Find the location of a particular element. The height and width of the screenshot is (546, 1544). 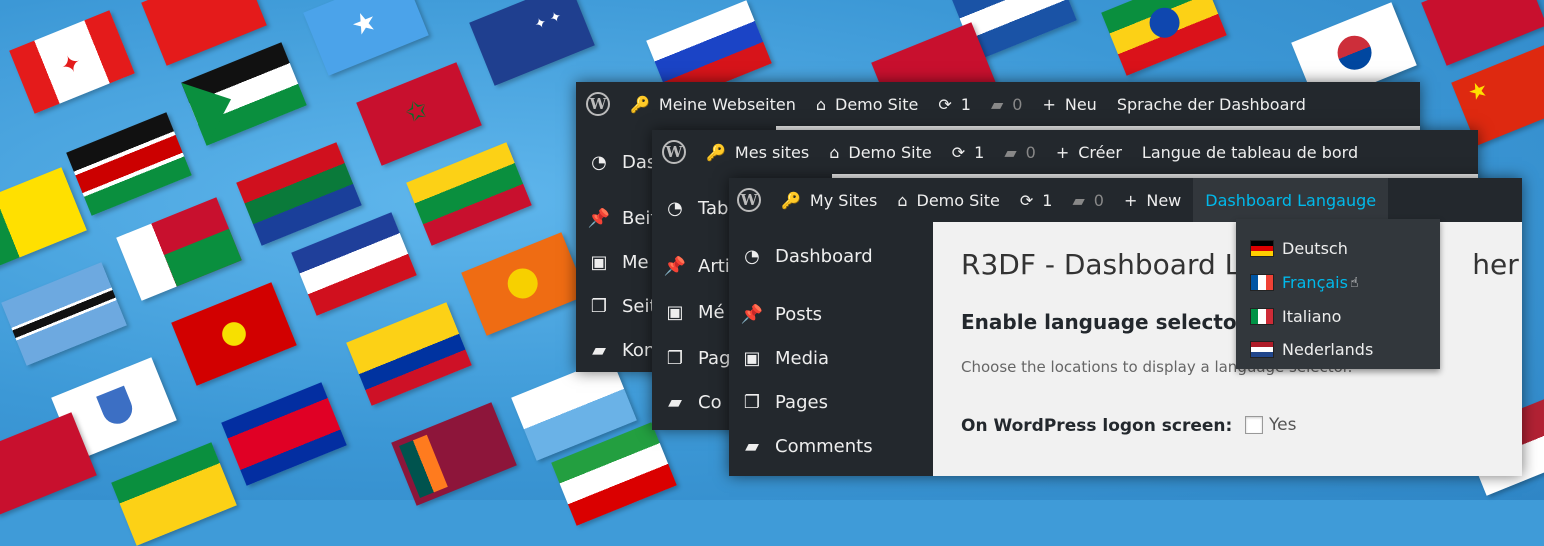

new-menu: + Neu is located at coordinates (1069, 104).